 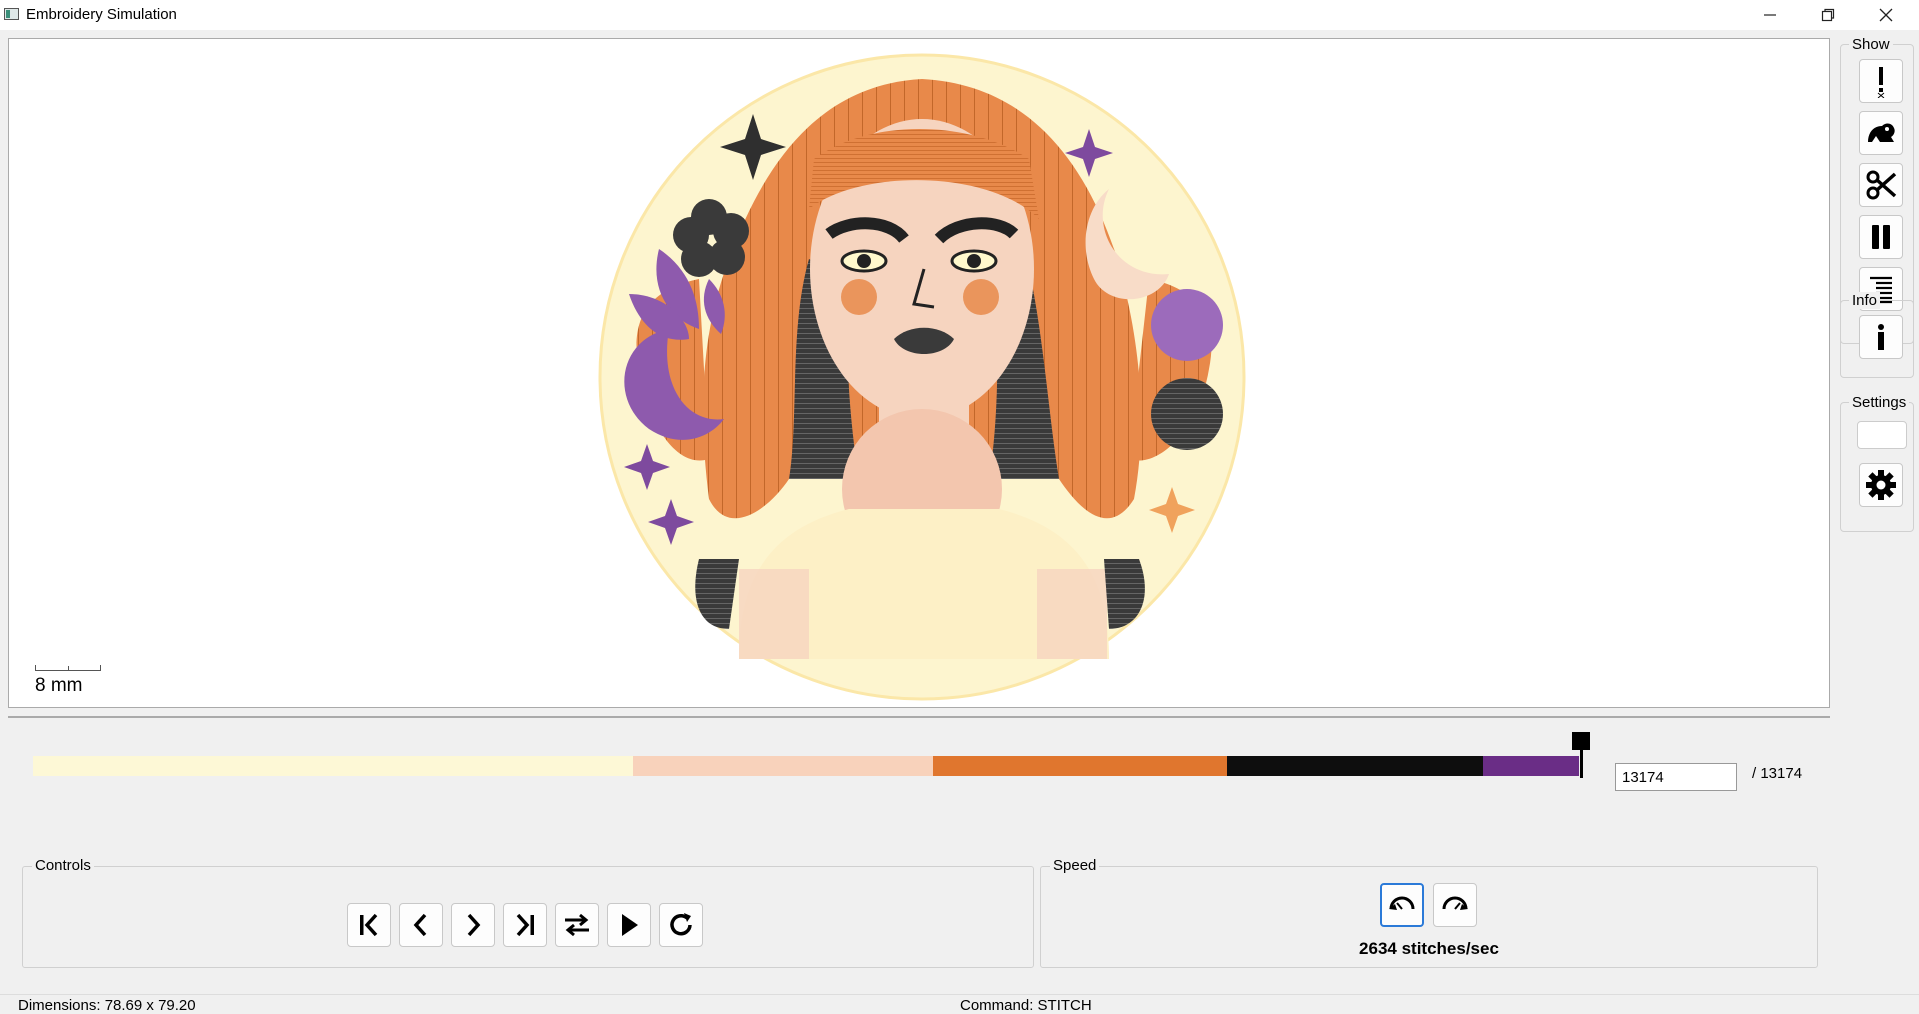 I want to click on scale-bar: 8 mm, so click(x=68, y=681).